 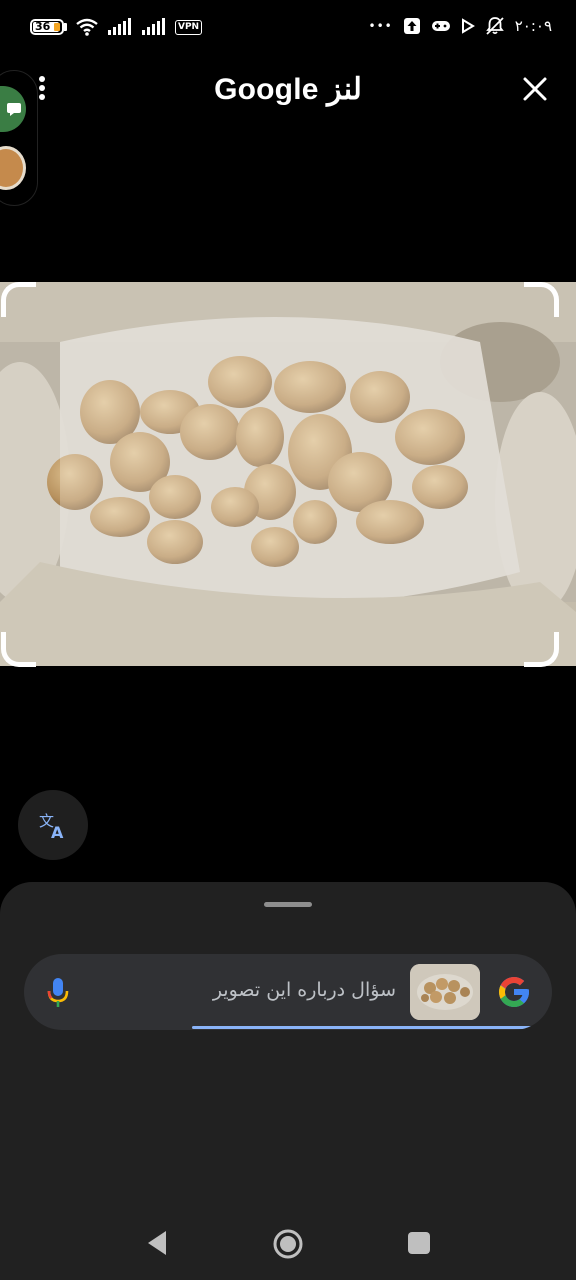 I want to click on status-right: ••• ۲۰:۰۹, so click(x=460, y=26).